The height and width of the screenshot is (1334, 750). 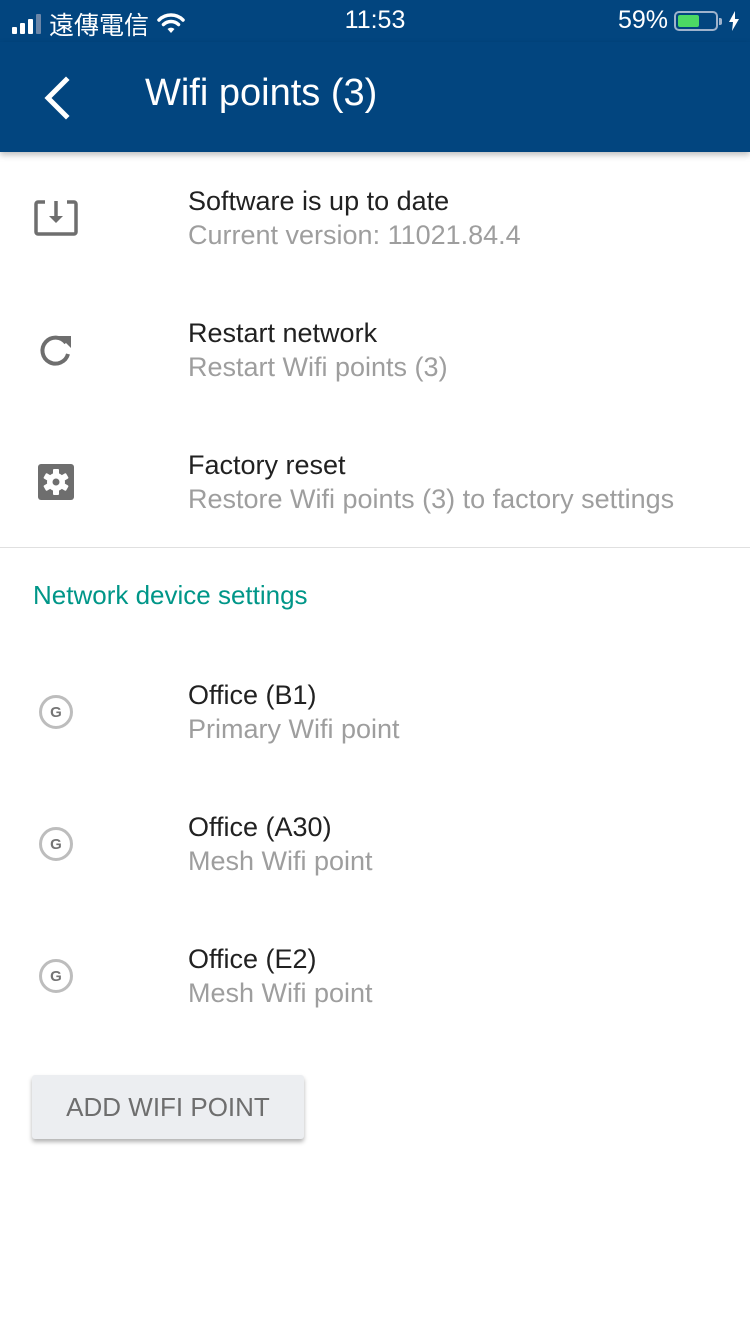 I want to click on refresh-icon, so click(x=56, y=350).